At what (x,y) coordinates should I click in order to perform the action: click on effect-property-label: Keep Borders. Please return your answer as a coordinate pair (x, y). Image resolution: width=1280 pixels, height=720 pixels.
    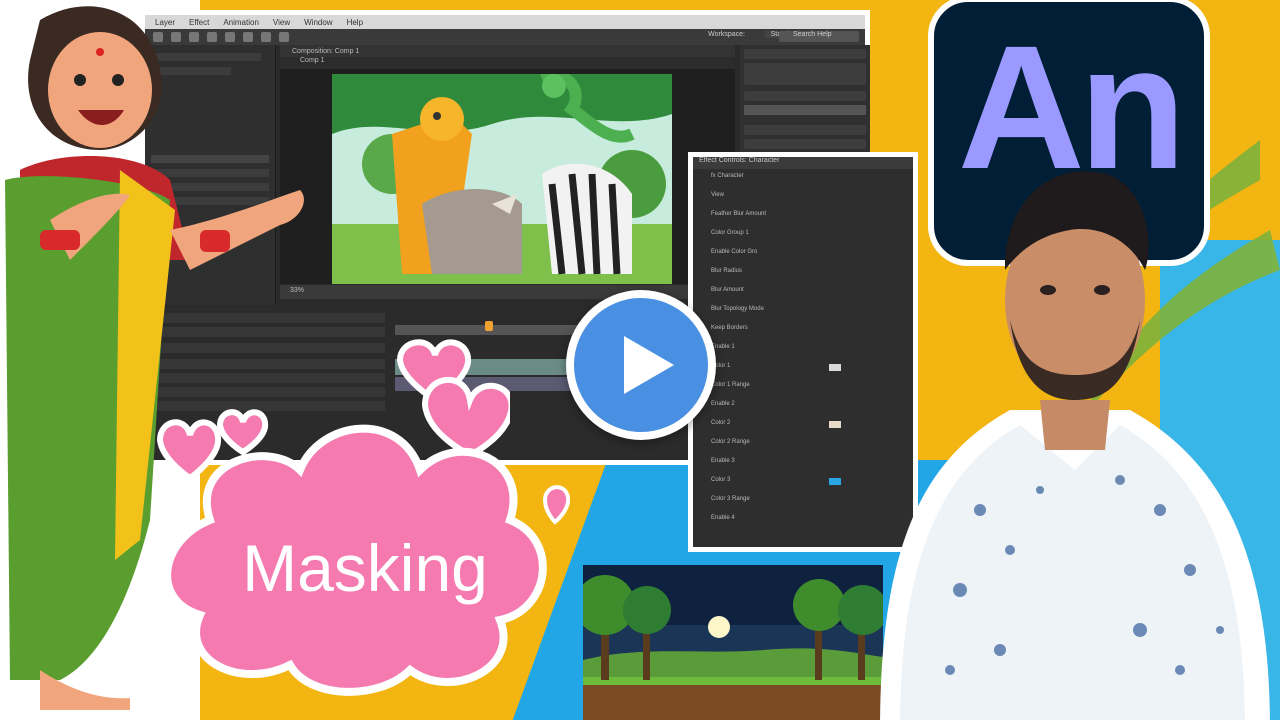
    Looking at the image, I should click on (729, 328).